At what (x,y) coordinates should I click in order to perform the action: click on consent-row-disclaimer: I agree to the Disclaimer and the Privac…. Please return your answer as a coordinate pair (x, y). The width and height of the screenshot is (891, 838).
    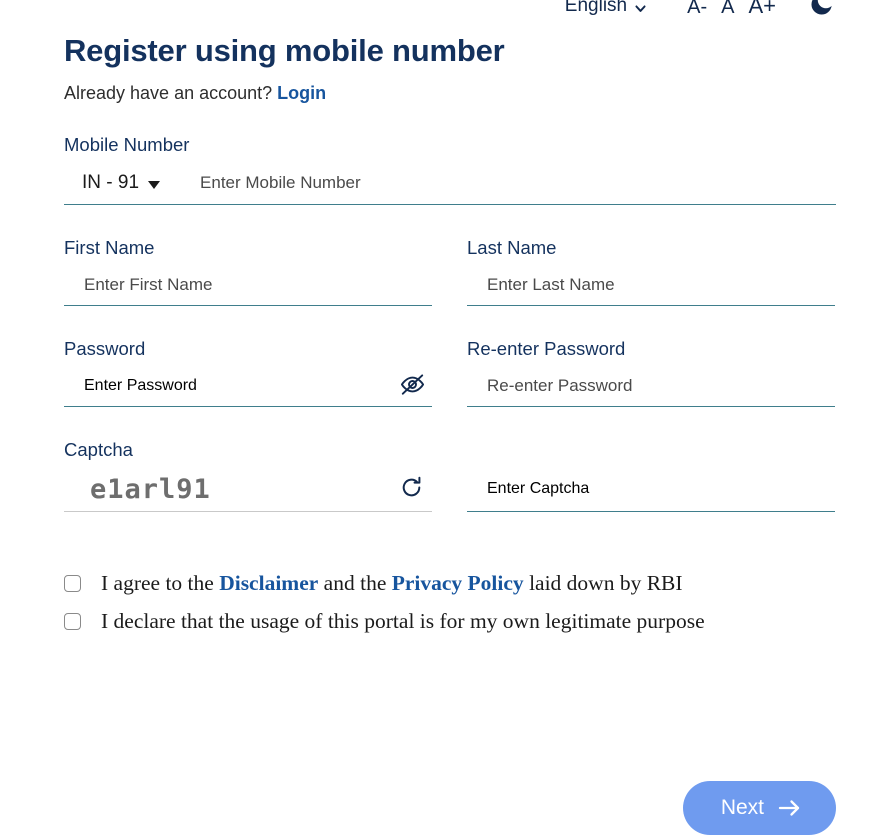
    Looking at the image, I should click on (450, 583).